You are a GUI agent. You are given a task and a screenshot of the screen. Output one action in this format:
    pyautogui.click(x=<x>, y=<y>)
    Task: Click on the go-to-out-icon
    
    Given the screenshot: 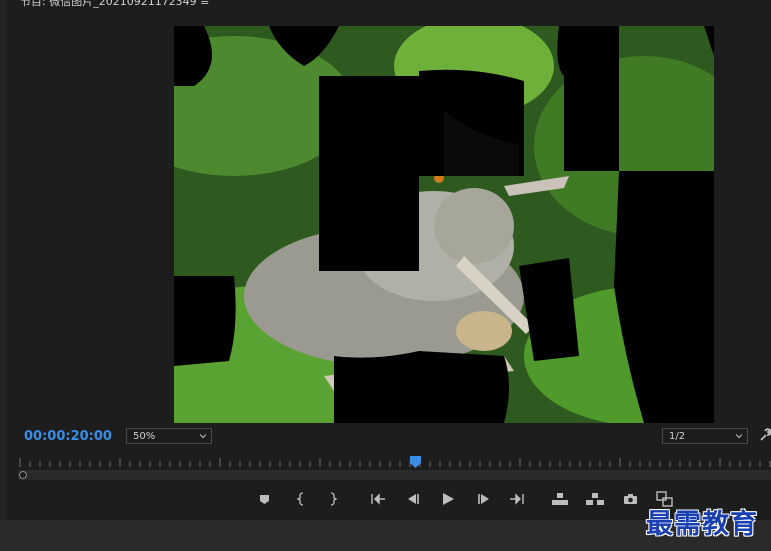 What is the action you would take?
    pyautogui.click(x=517, y=499)
    